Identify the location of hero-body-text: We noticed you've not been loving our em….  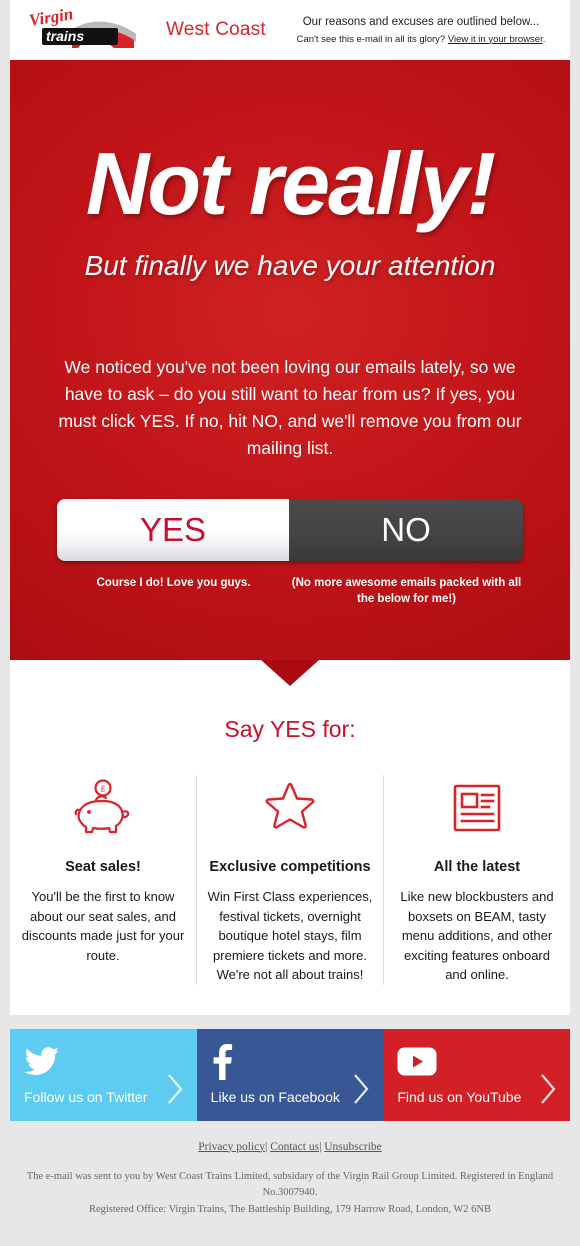
(290, 408).